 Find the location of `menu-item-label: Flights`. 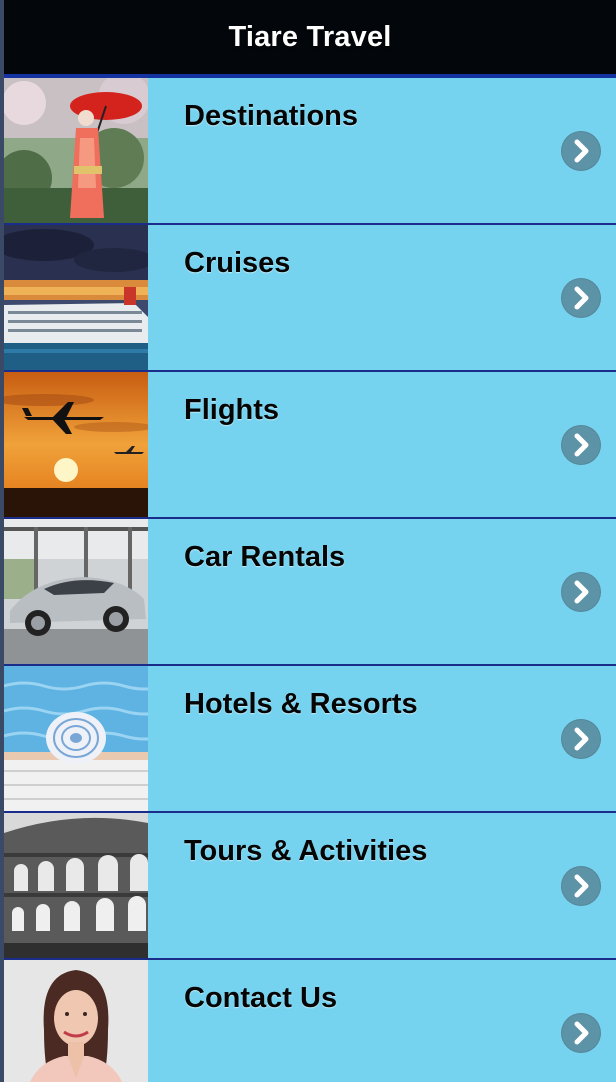

menu-item-label: Flights is located at coordinates (232, 410).